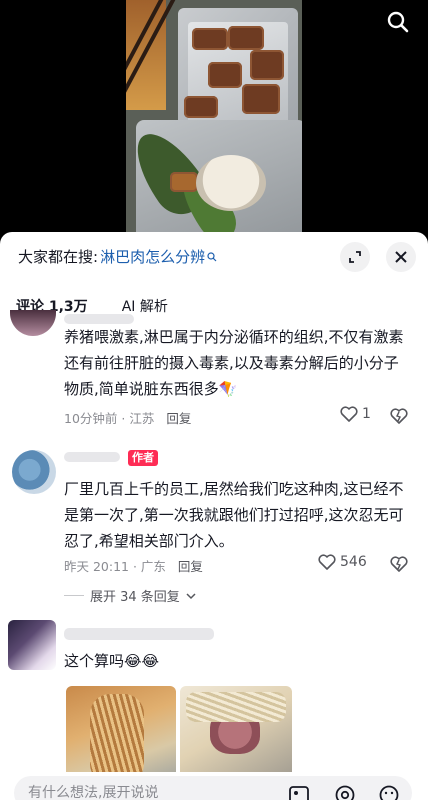 The width and height of the screenshot is (428, 800). I want to click on comment-time: 昨天 20:11 · 广东, so click(115, 566).